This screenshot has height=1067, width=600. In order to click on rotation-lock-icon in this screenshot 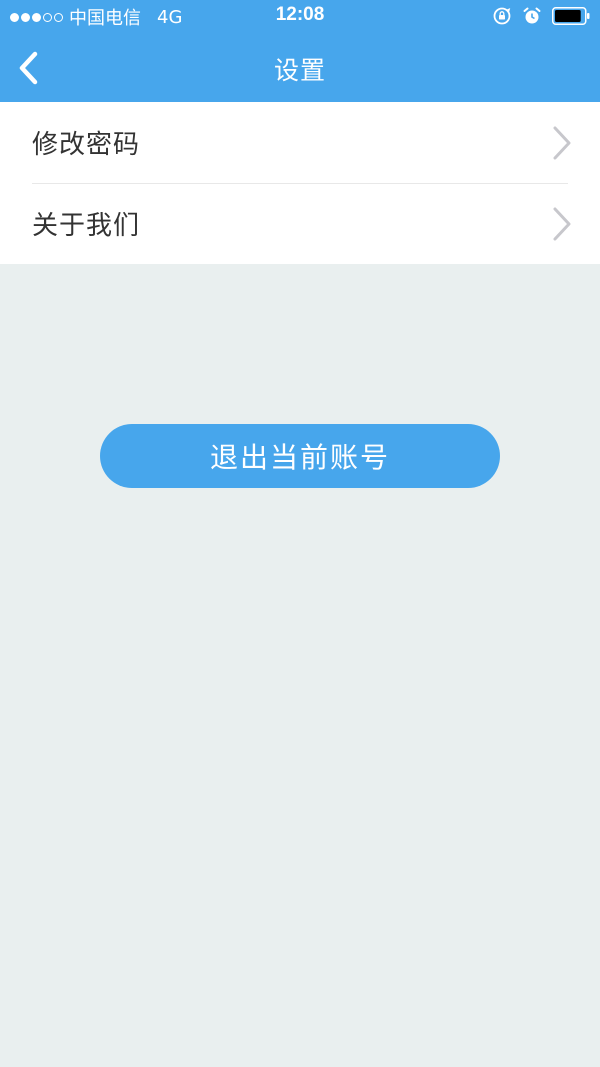, I will do `click(502, 16)`.